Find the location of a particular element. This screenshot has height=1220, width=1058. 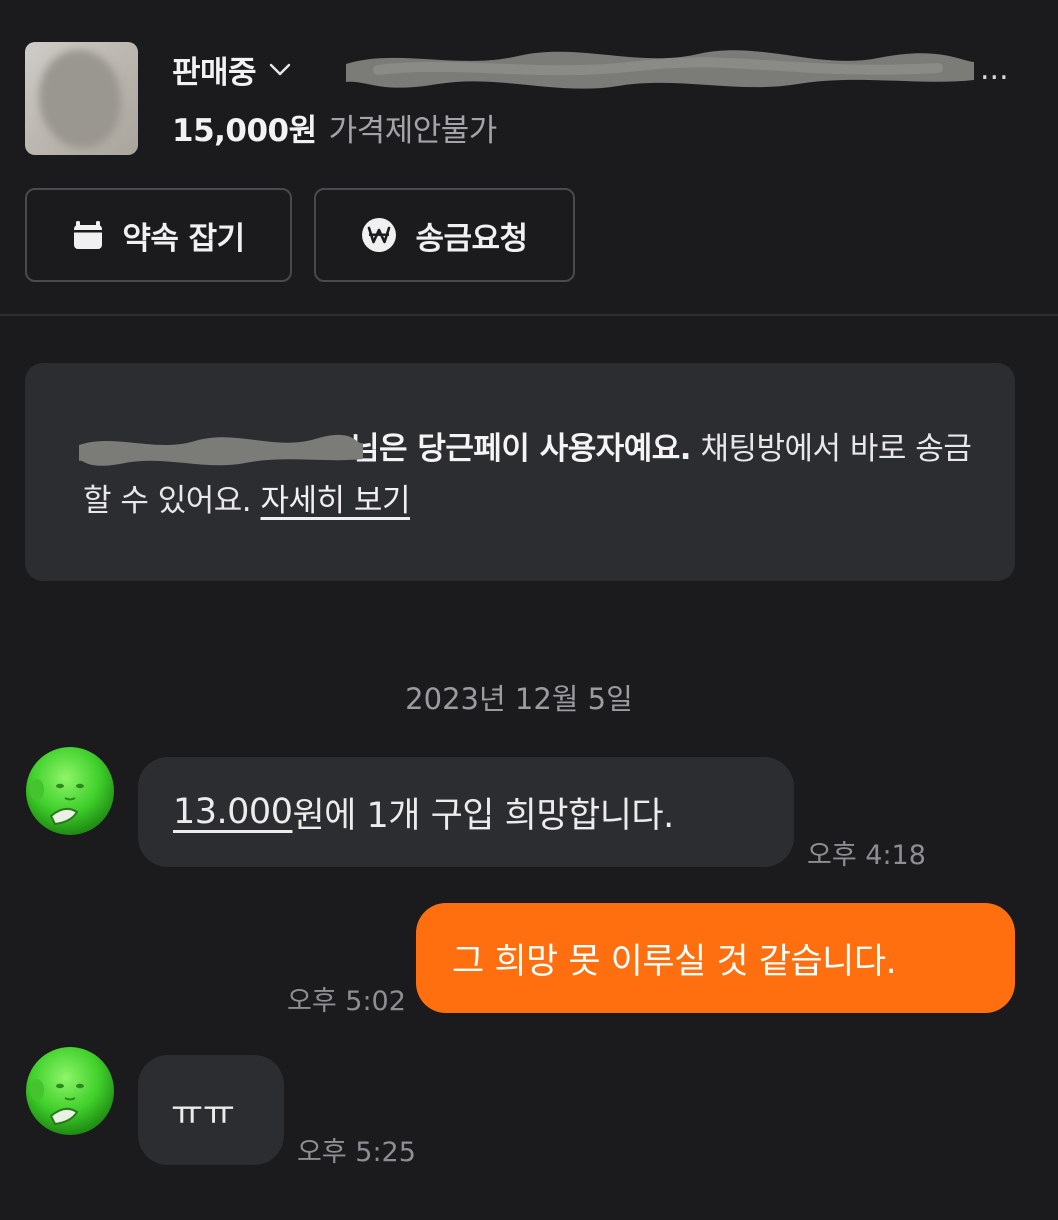

message-timestamp: 오후 5:25 is located at coordinates (356, 1152).